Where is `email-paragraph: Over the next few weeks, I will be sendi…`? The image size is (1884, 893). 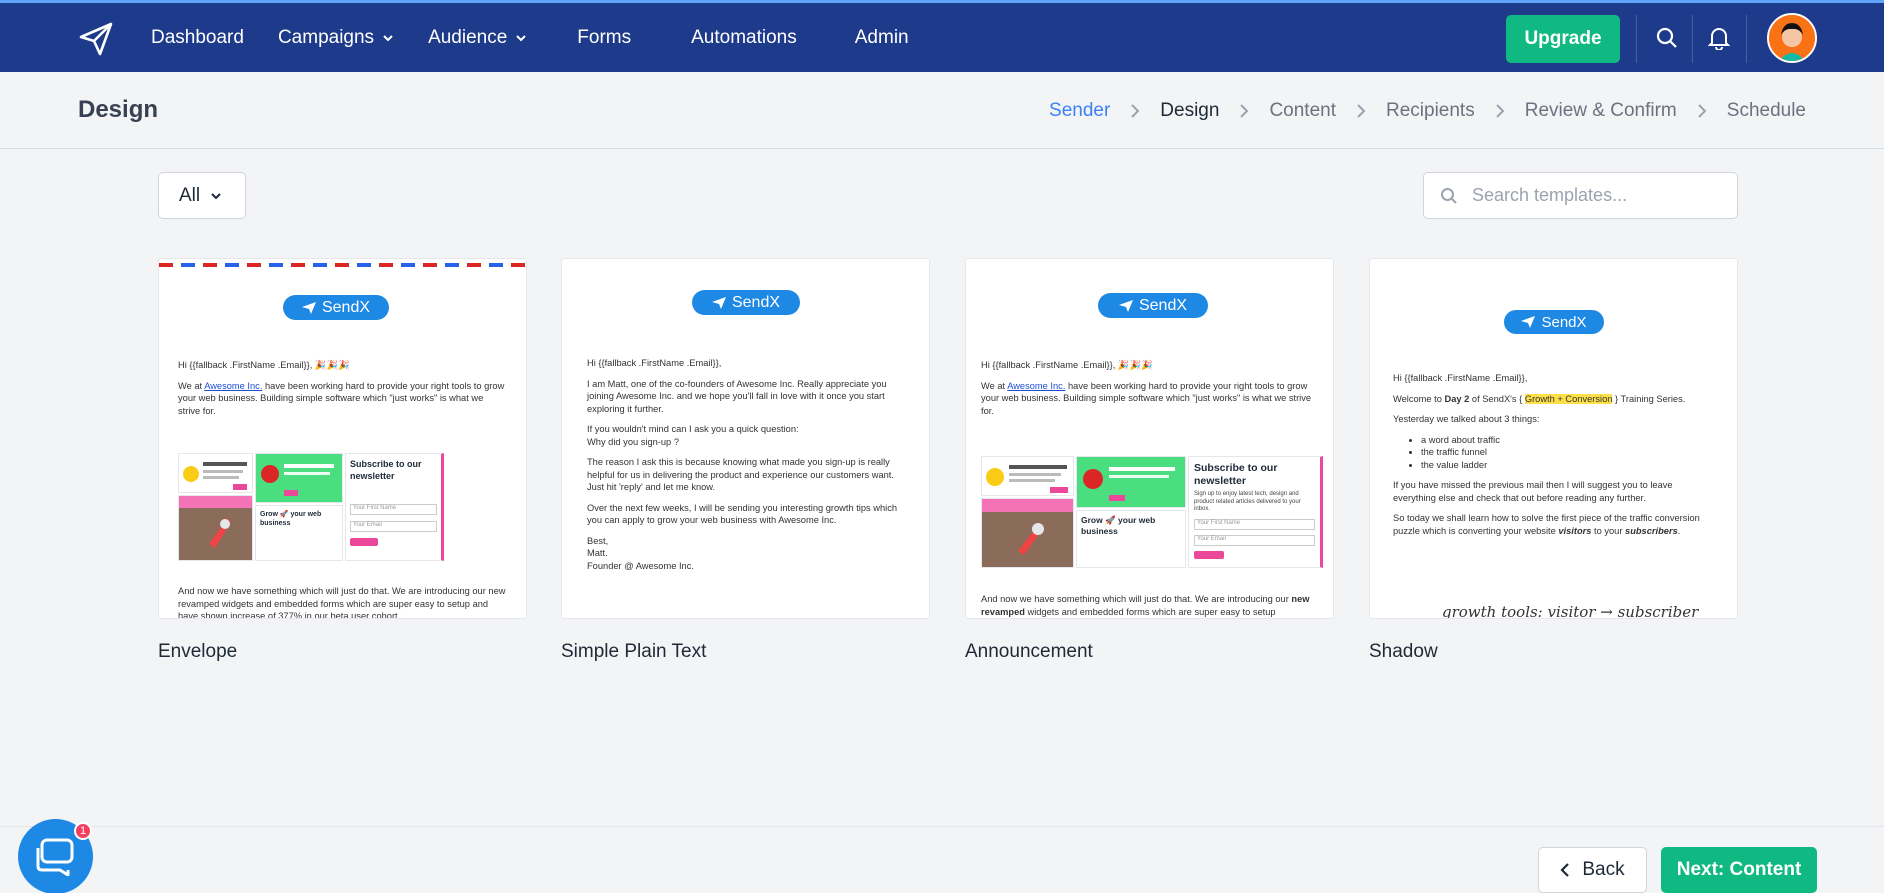
email-paragraph: Over the next few weeks, I will be sendi… is located at coordinates (742, 514).